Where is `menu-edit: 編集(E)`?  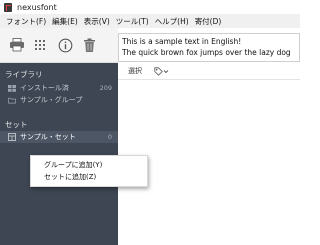 menu-edit: 編集(E) is located at coordinates (65, 21).